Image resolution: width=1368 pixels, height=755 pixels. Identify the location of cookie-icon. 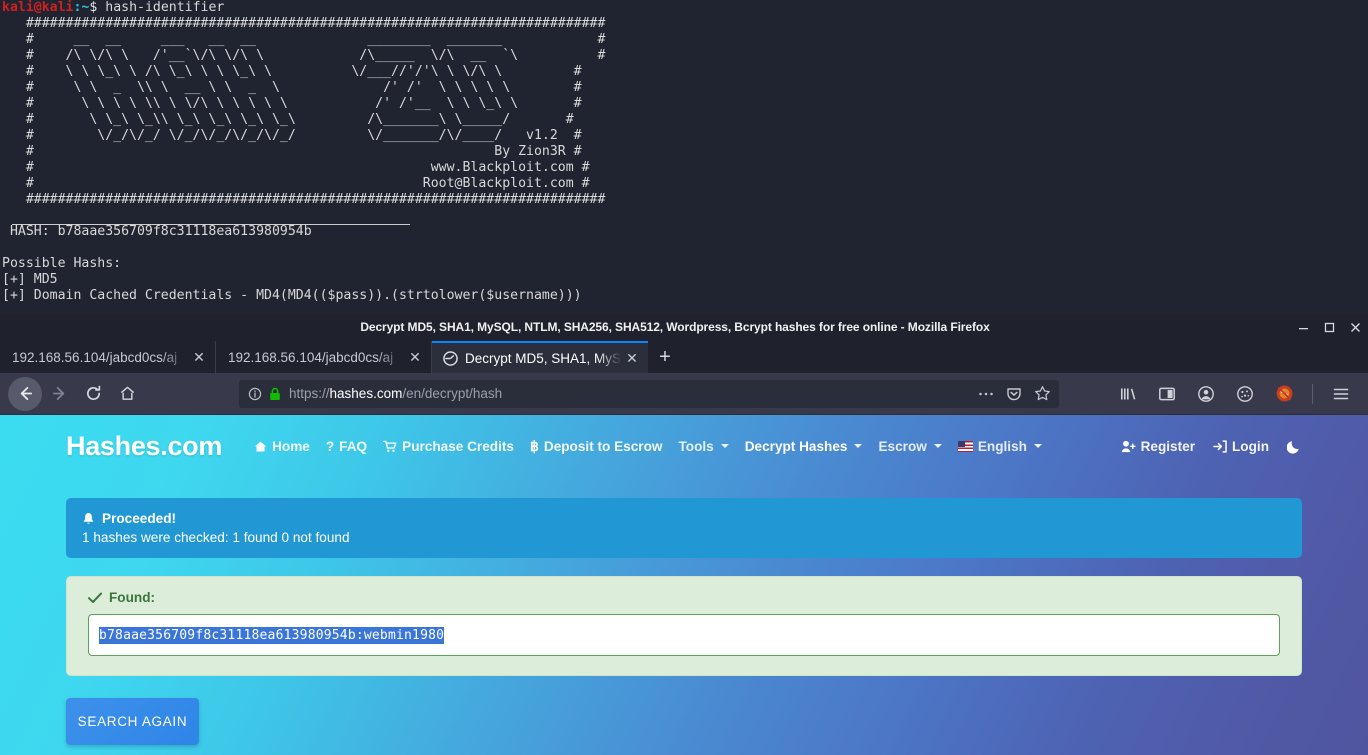
(1245, 394).